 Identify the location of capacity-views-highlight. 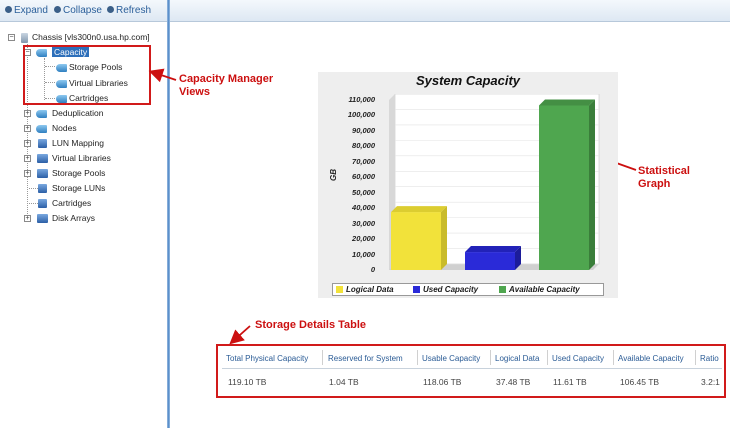
(87, 75).